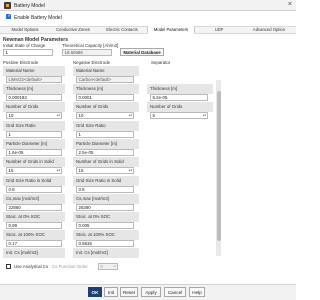 This screenshot has height=300, width=320. Describe the element at coordinates (105, 243) in the screenshot. I see `neg-stoic100-input: 0.5635` at that location.